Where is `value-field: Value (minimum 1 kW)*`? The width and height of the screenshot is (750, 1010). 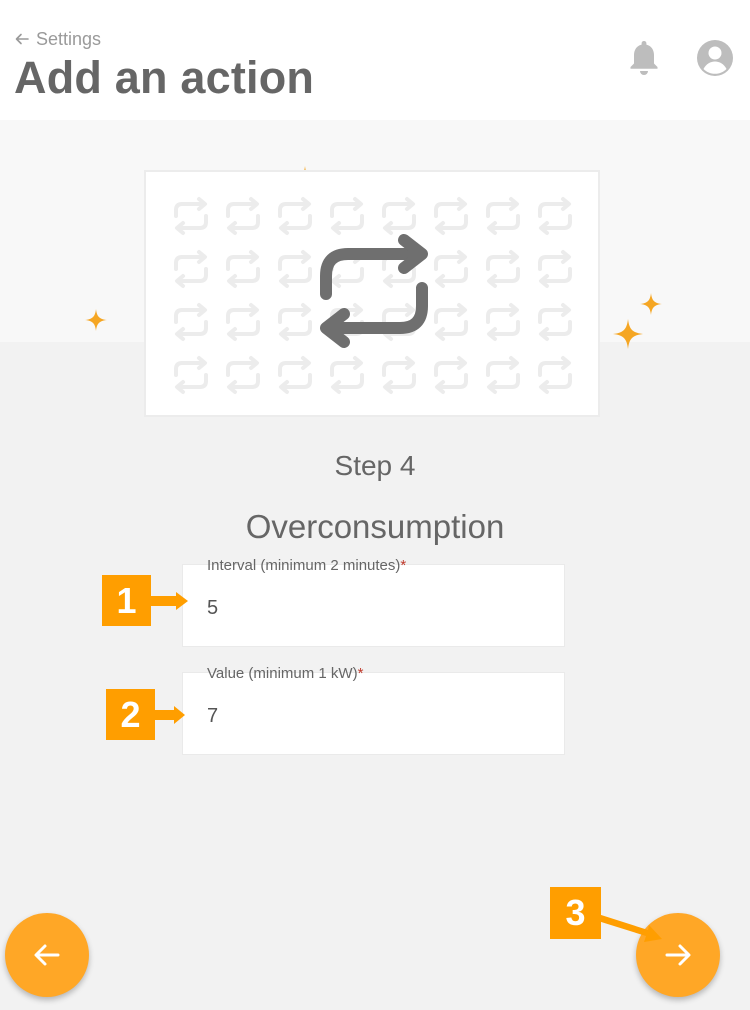 value-field: Value (minimum 1 kW)* is located at coordinates (373, 710).